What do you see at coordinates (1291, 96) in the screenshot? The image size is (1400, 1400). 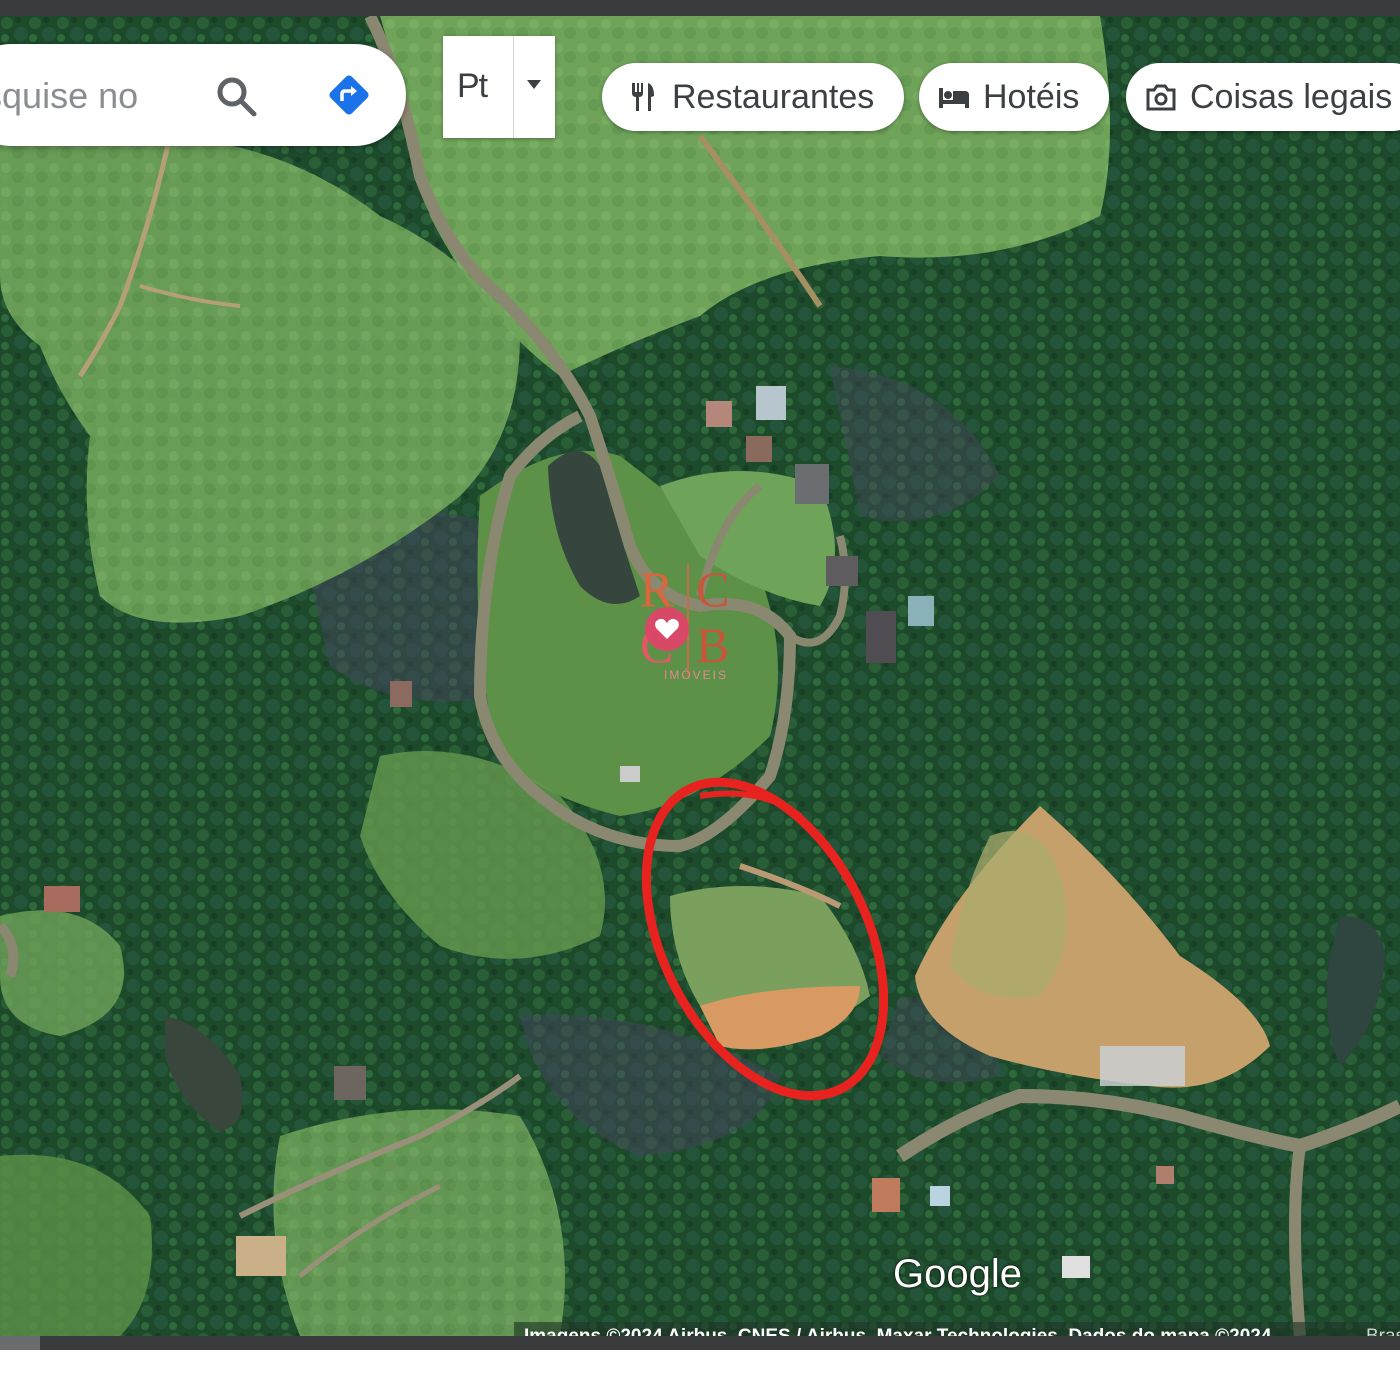 I see `chip-things-label: Coisas legais` at bounding box center [1291, 96].